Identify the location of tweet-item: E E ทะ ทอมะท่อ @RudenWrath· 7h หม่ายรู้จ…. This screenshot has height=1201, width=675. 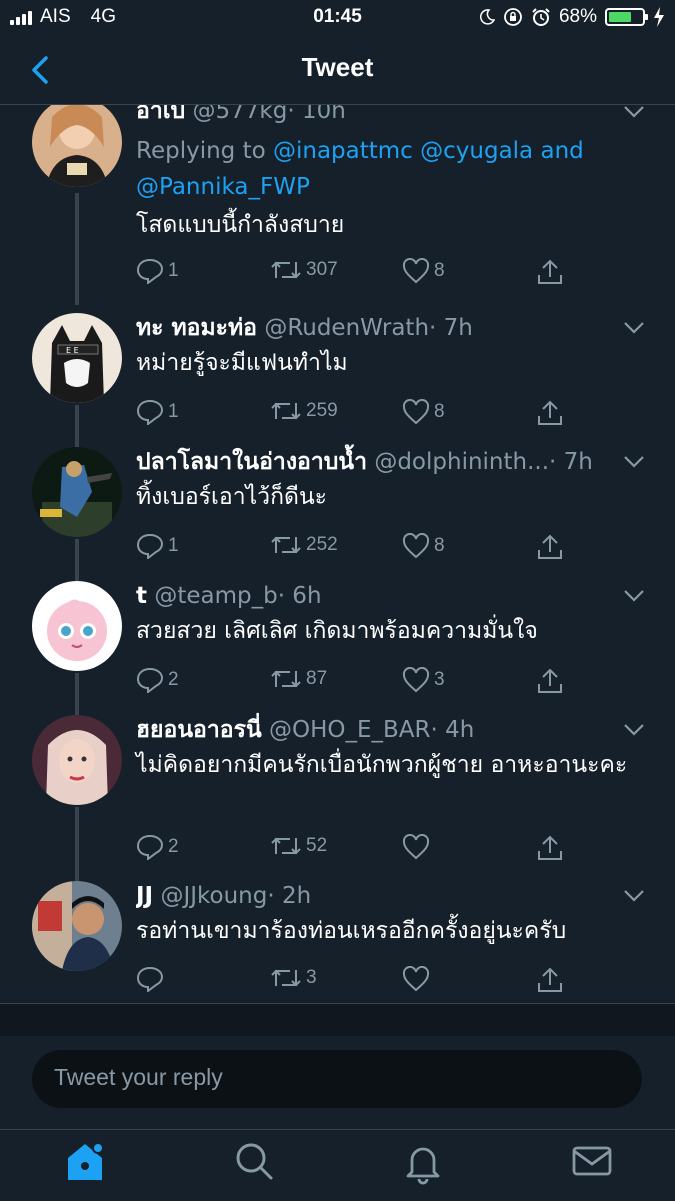
(337, 380).